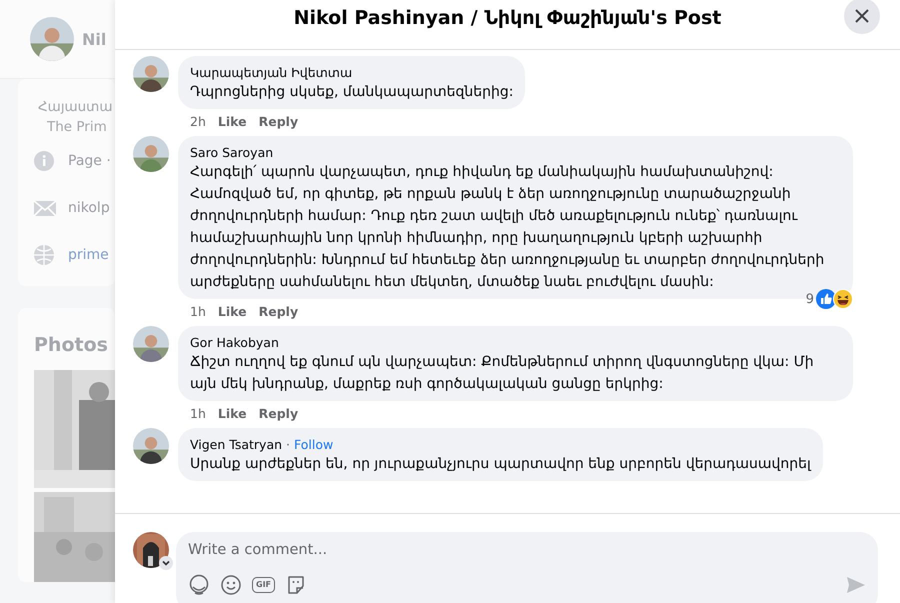 Image resolution: width=900 pixels, height=603 pixels. Describe the element at coordinates (352, 92) in the screenshot. I see `comment-text: Դպրոցներից սկսեք, մանկապարտեզներից:` at that location.